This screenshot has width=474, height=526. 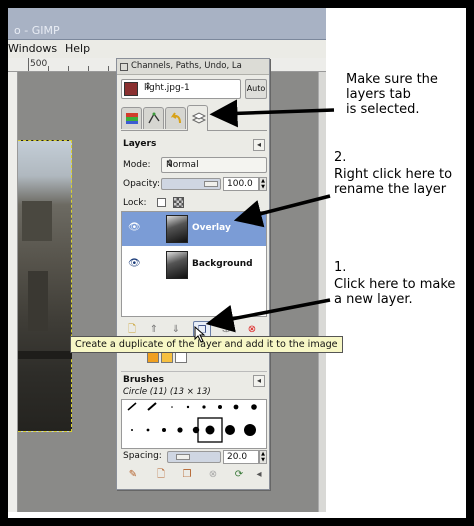 What do you see at coordinates (392, 94) in the screenshot?
I see `note-layers-tab: Make sure the layers tab is selected.` at bounding box center [392, 94].